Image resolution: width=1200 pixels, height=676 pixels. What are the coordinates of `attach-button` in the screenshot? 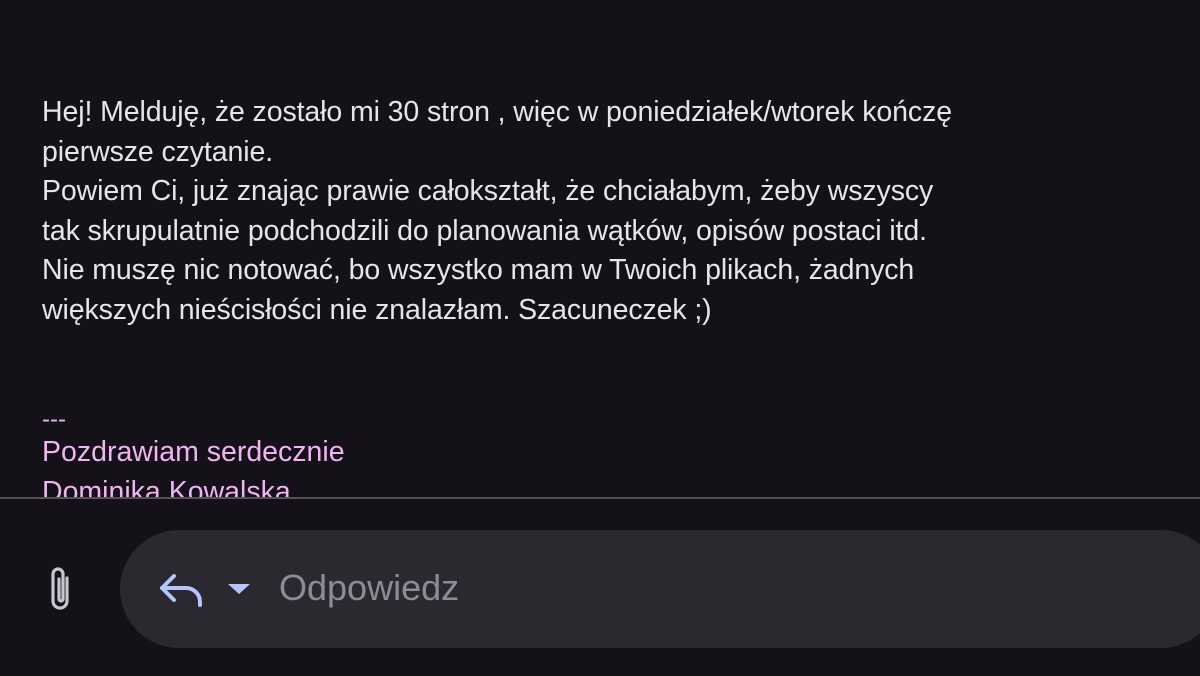 It's located at (60, 590).